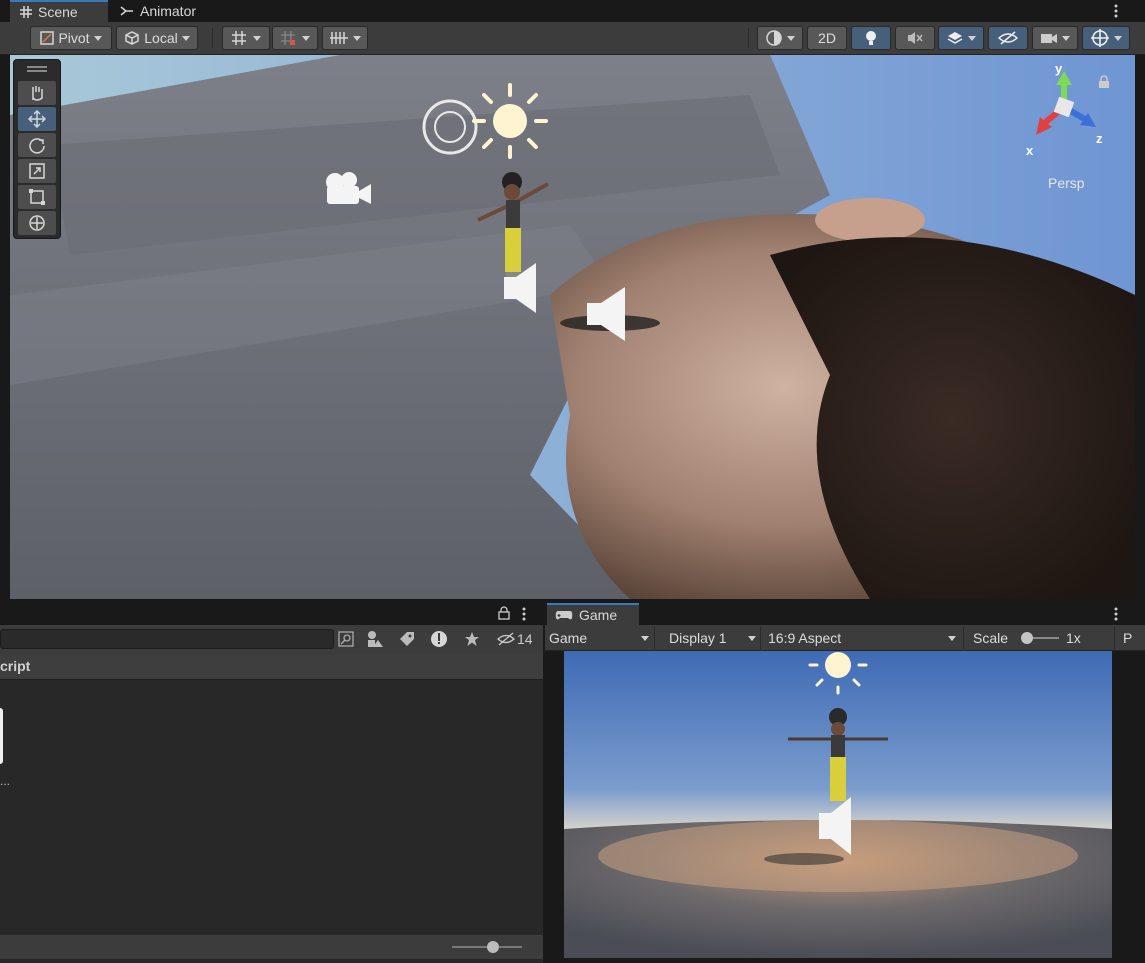  I want to click on tab-game: Game, so click(593, 614).